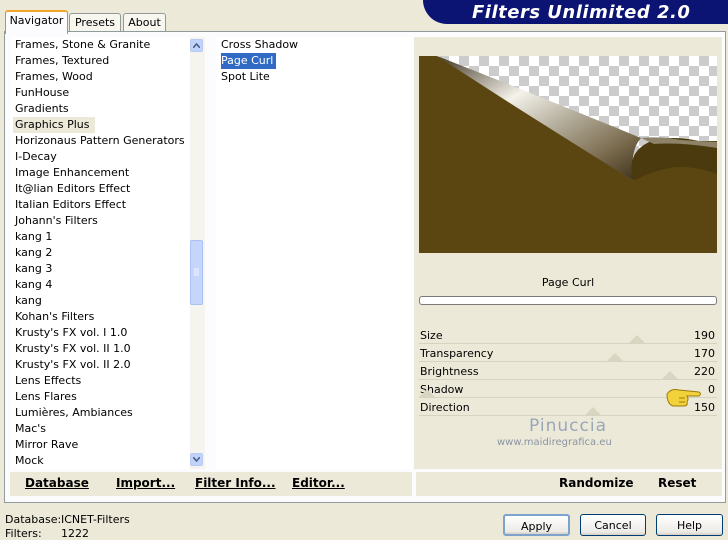 The height and width of the screenshot is (540, 728). Describe the element at coordinates (314, 77) in the screenshot. I see `filter-item: Spot Lite` at that location.